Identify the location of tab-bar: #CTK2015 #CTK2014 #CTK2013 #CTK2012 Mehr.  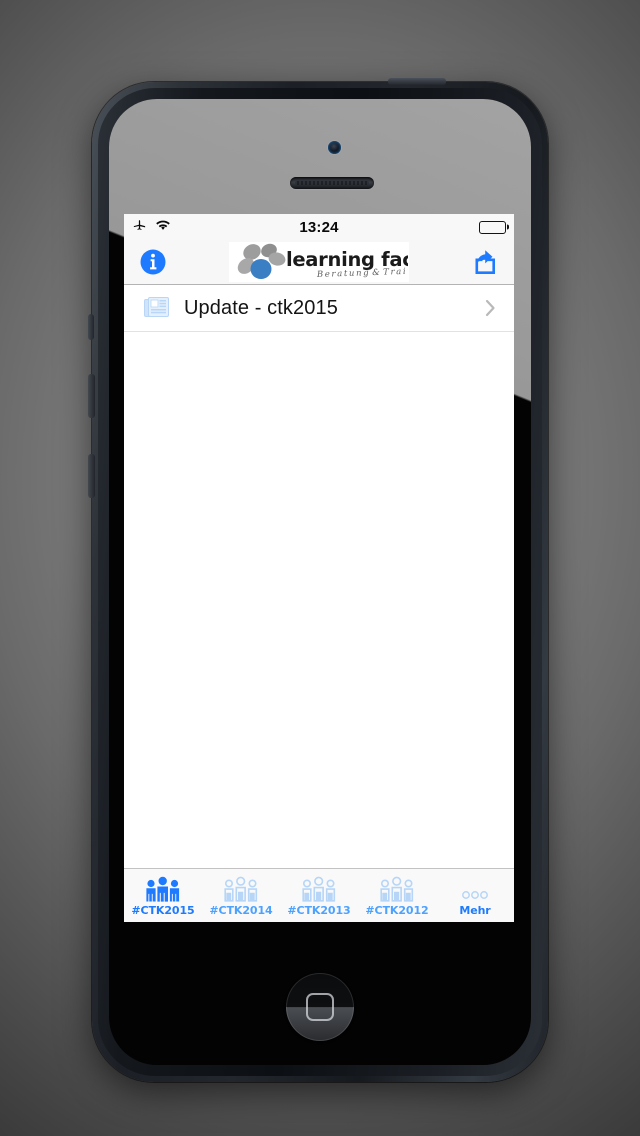
(319, 895).